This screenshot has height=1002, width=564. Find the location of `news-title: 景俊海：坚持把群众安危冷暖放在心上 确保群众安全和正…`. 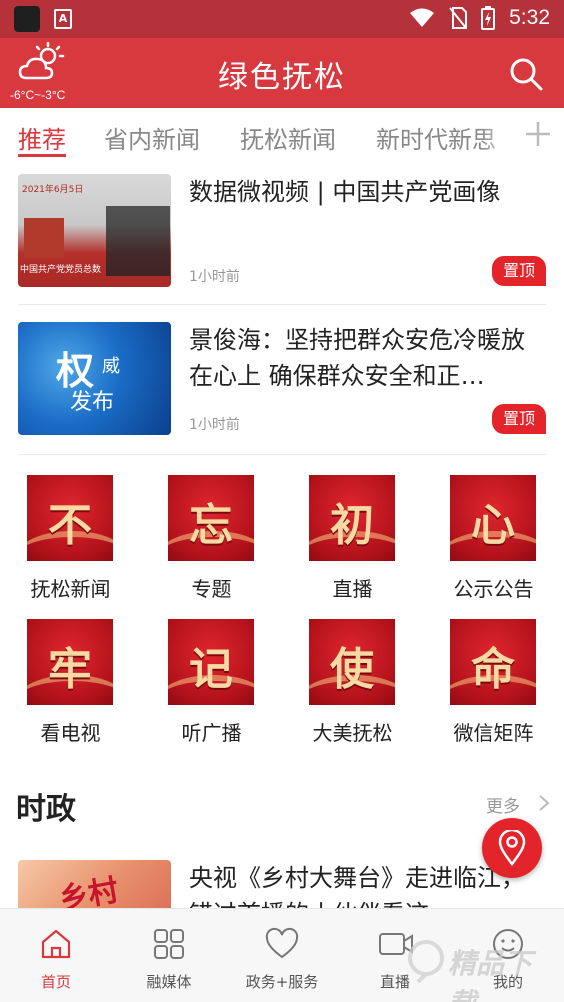

news-title: 景俊海：坚持把群众安危冷暖放在心上 确保群众安全和正… is located at coordinates (357, 358).